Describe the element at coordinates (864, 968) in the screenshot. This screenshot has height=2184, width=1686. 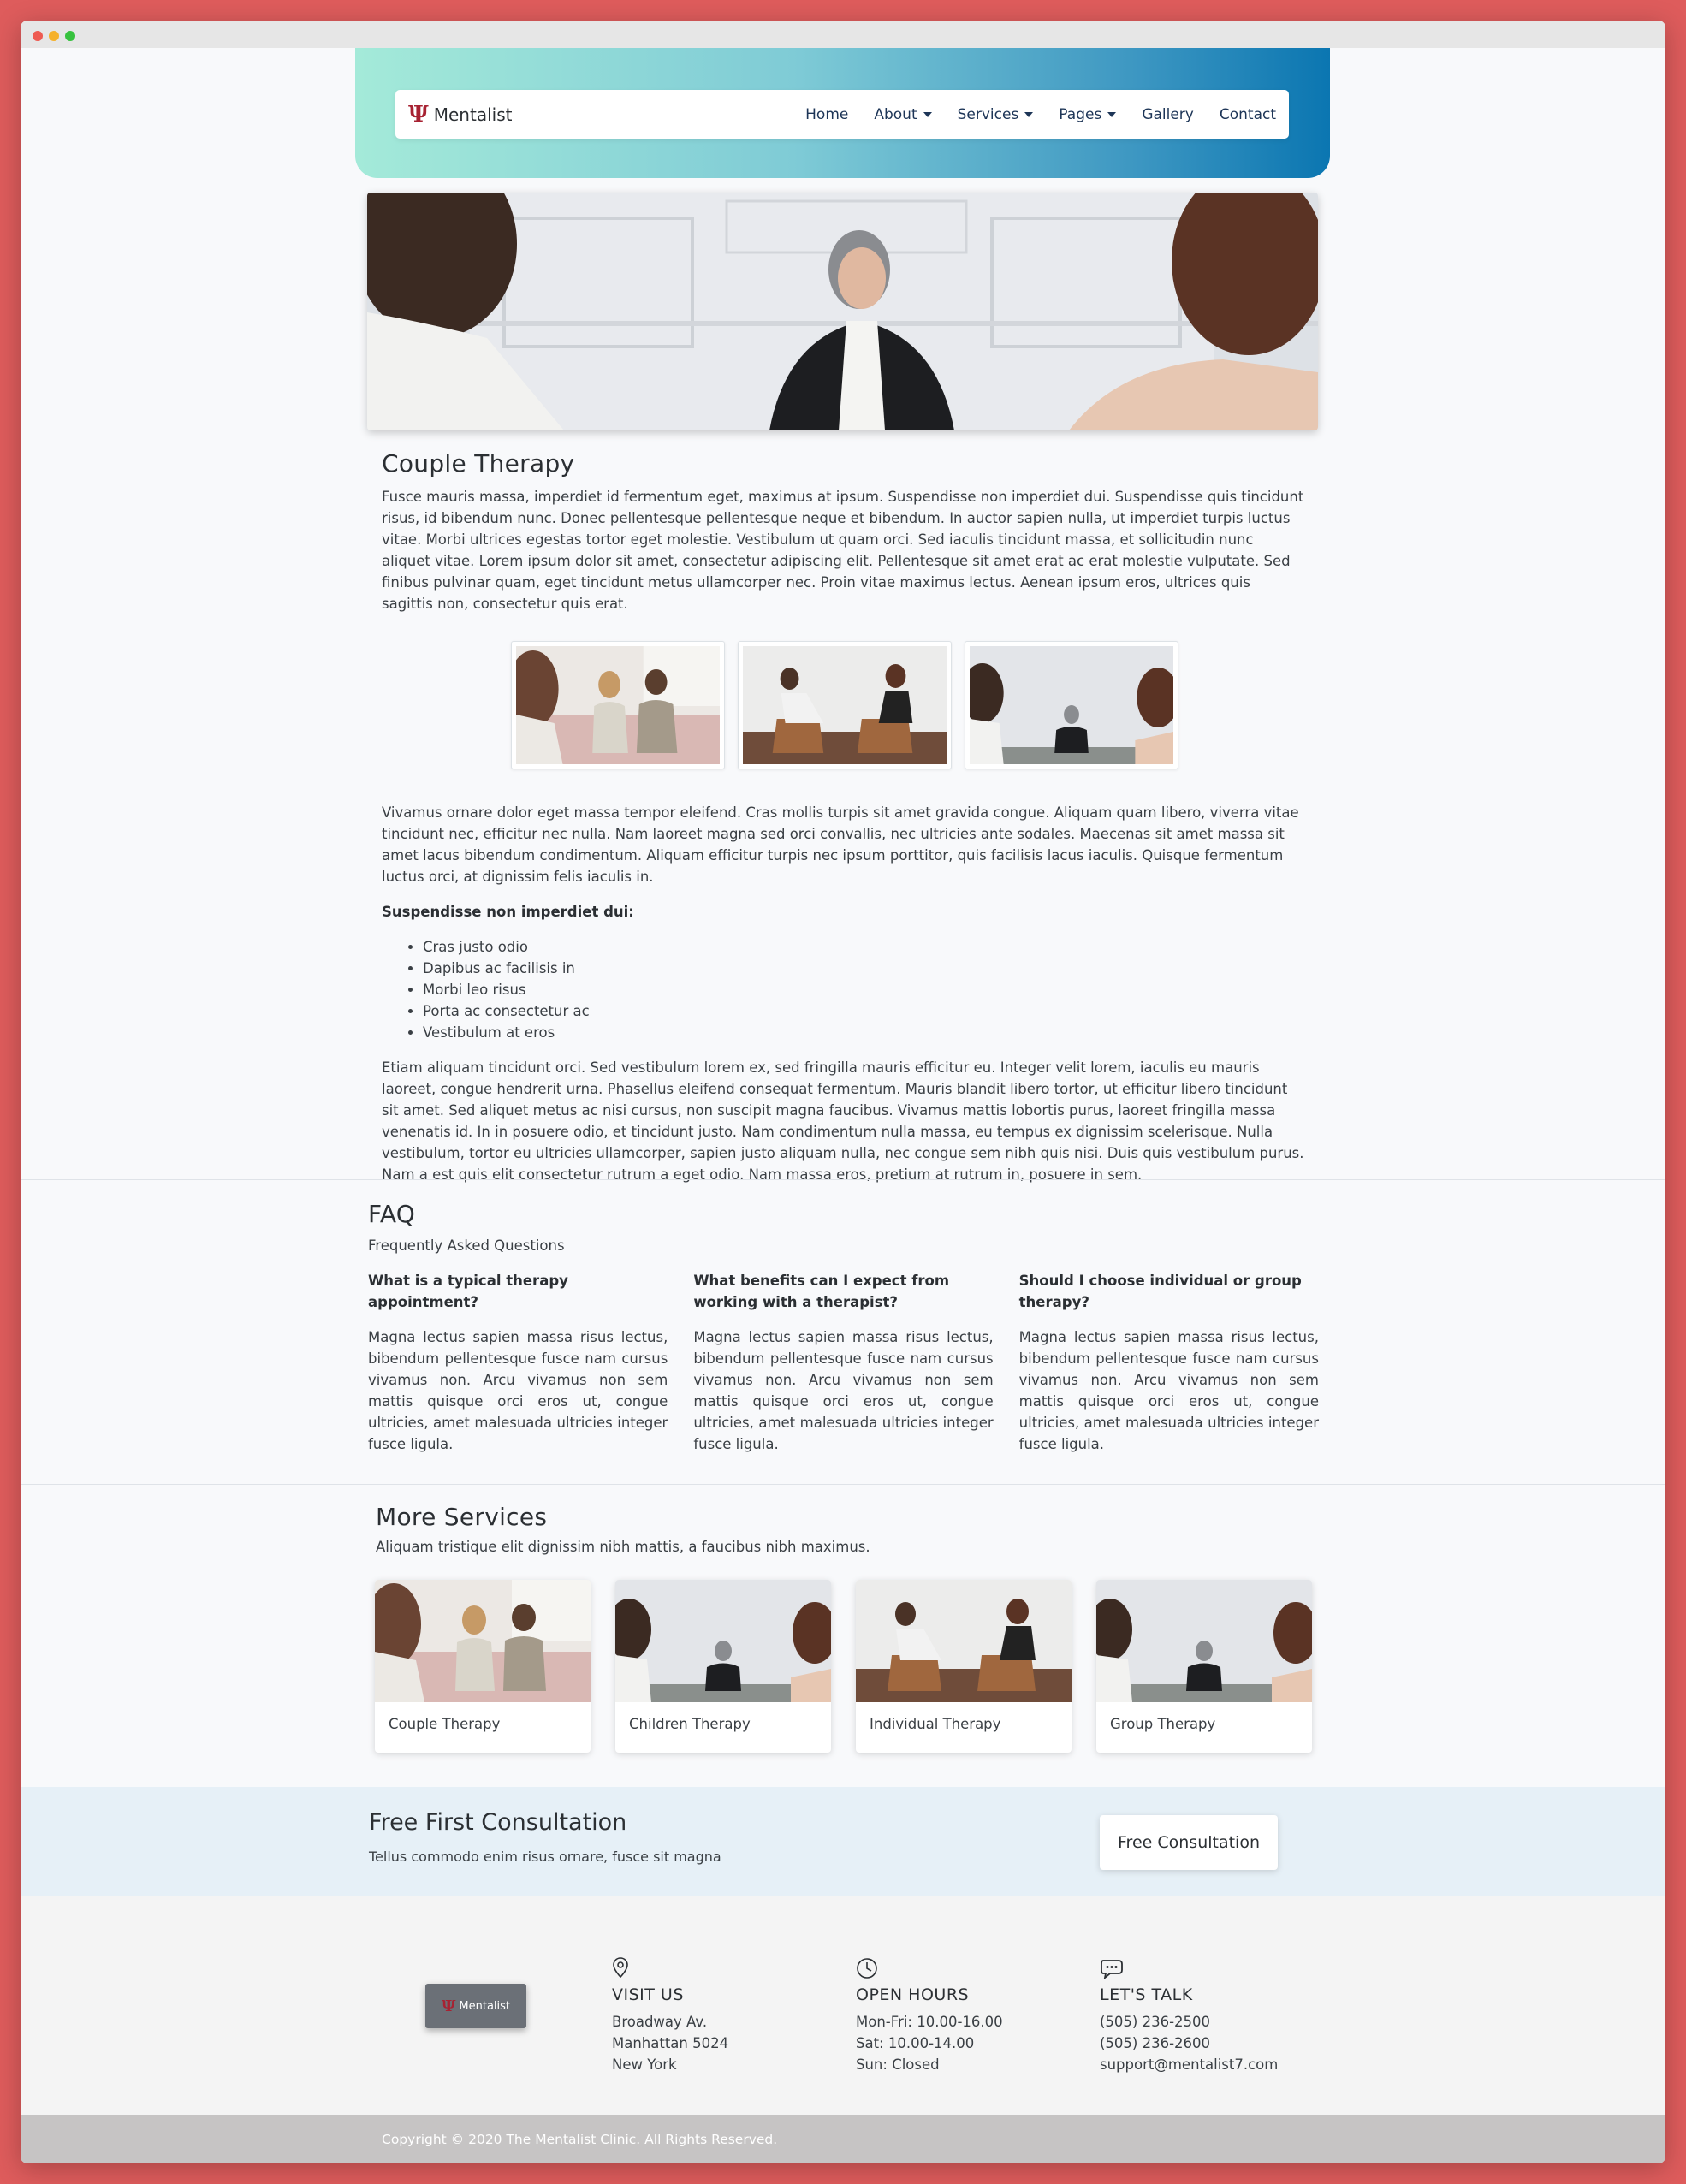
I see `list-item: Dapibus ac facilisis in` at that location.